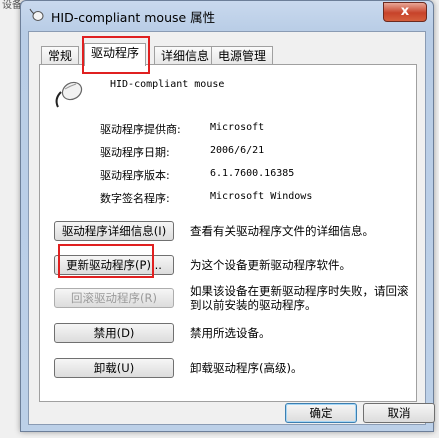  I want to click on disable-desc: 禁用所选设备。, so click(230, 333).